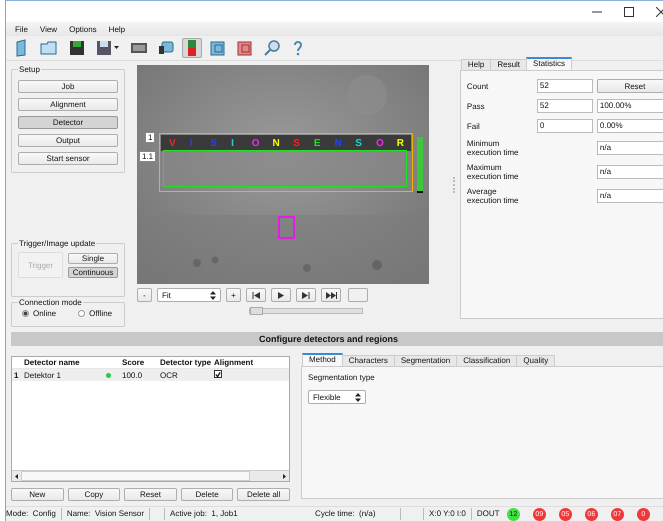 This screenshot has height=521, width=663. Describe the element at coordinates (150, 494) in the screenshot. I see `table-action-button: Reset` at that location.